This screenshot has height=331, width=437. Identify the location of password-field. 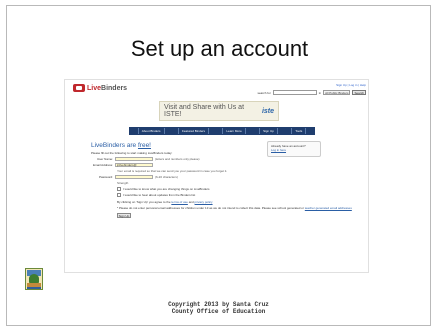
(134, 177).